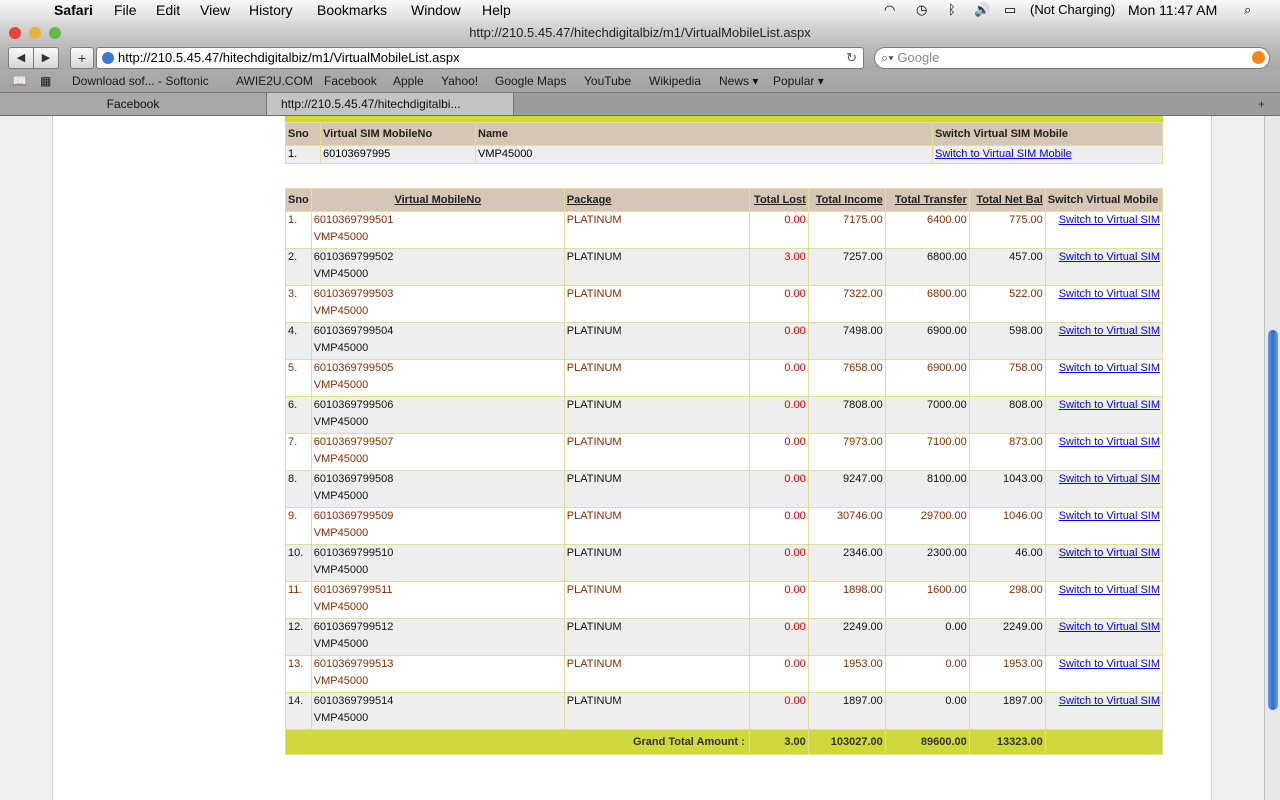 The image size is (1280, 800). What do you see at coordinates (437, 200) in the screenshot?
I see `col-virtual-mobileno: Virtual MobileNo` at bounding box center [437, 200].